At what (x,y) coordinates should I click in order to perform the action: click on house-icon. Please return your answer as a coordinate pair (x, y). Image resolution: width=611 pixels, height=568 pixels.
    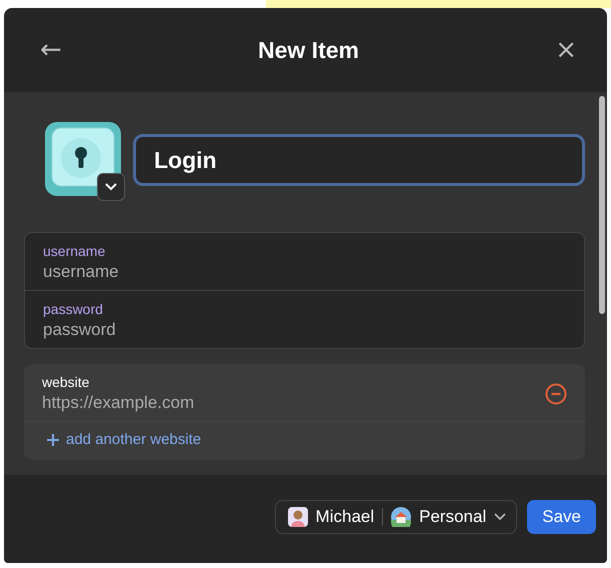
    Looking at the image, I should click on (401, 517).